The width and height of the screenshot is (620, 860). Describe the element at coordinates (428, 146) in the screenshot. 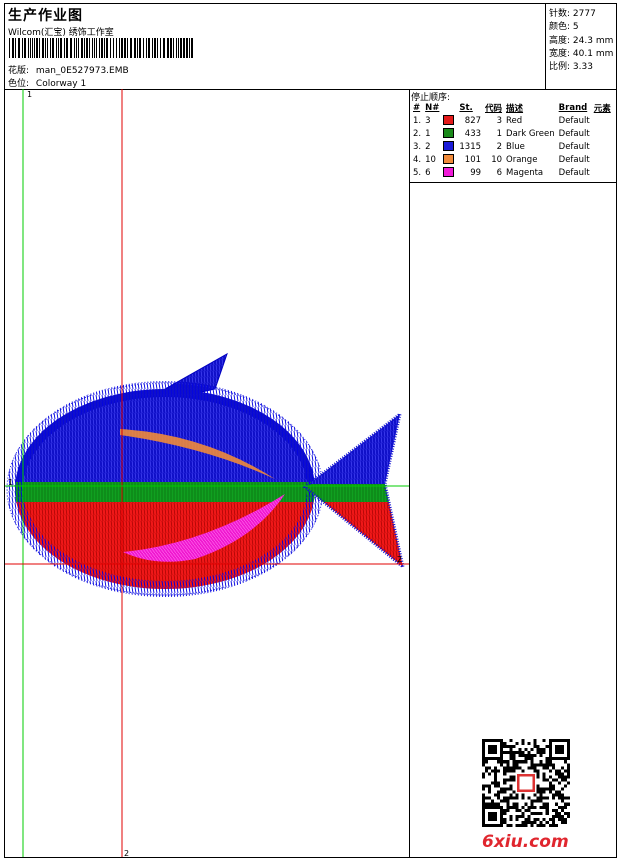

I see `row-needle: 2` at that location.